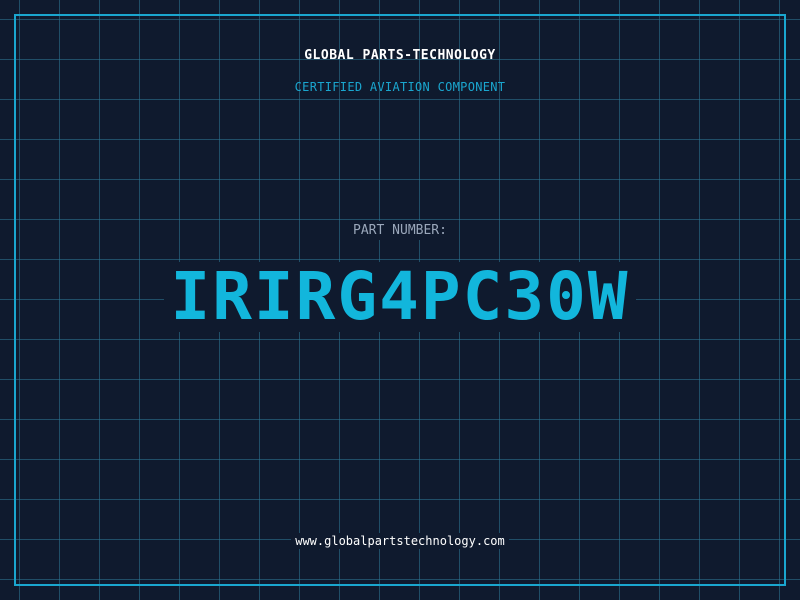 Image resolution: width=800 pixels, height=600 pixels. Describe the element at coordinates (400, 87) in the screenshot. I see `tagline: CERTIFIED AVIATION COMPONENT` at that location.